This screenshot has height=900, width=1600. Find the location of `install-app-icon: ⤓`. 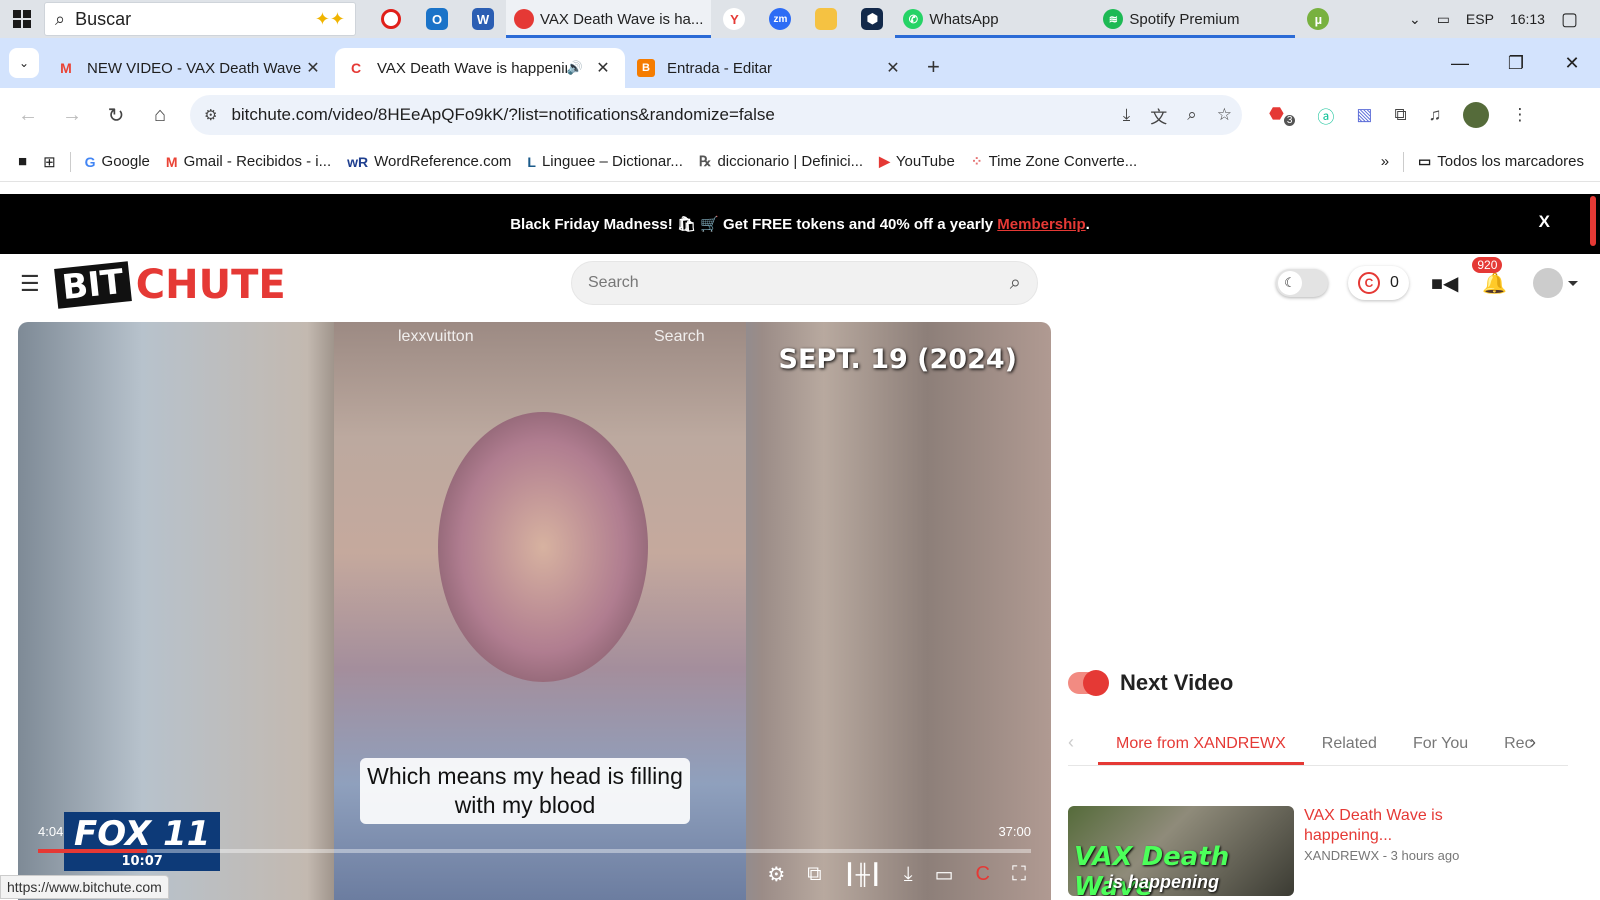

install-app-icon: ⤓ is located at coordinates (1127, 115).